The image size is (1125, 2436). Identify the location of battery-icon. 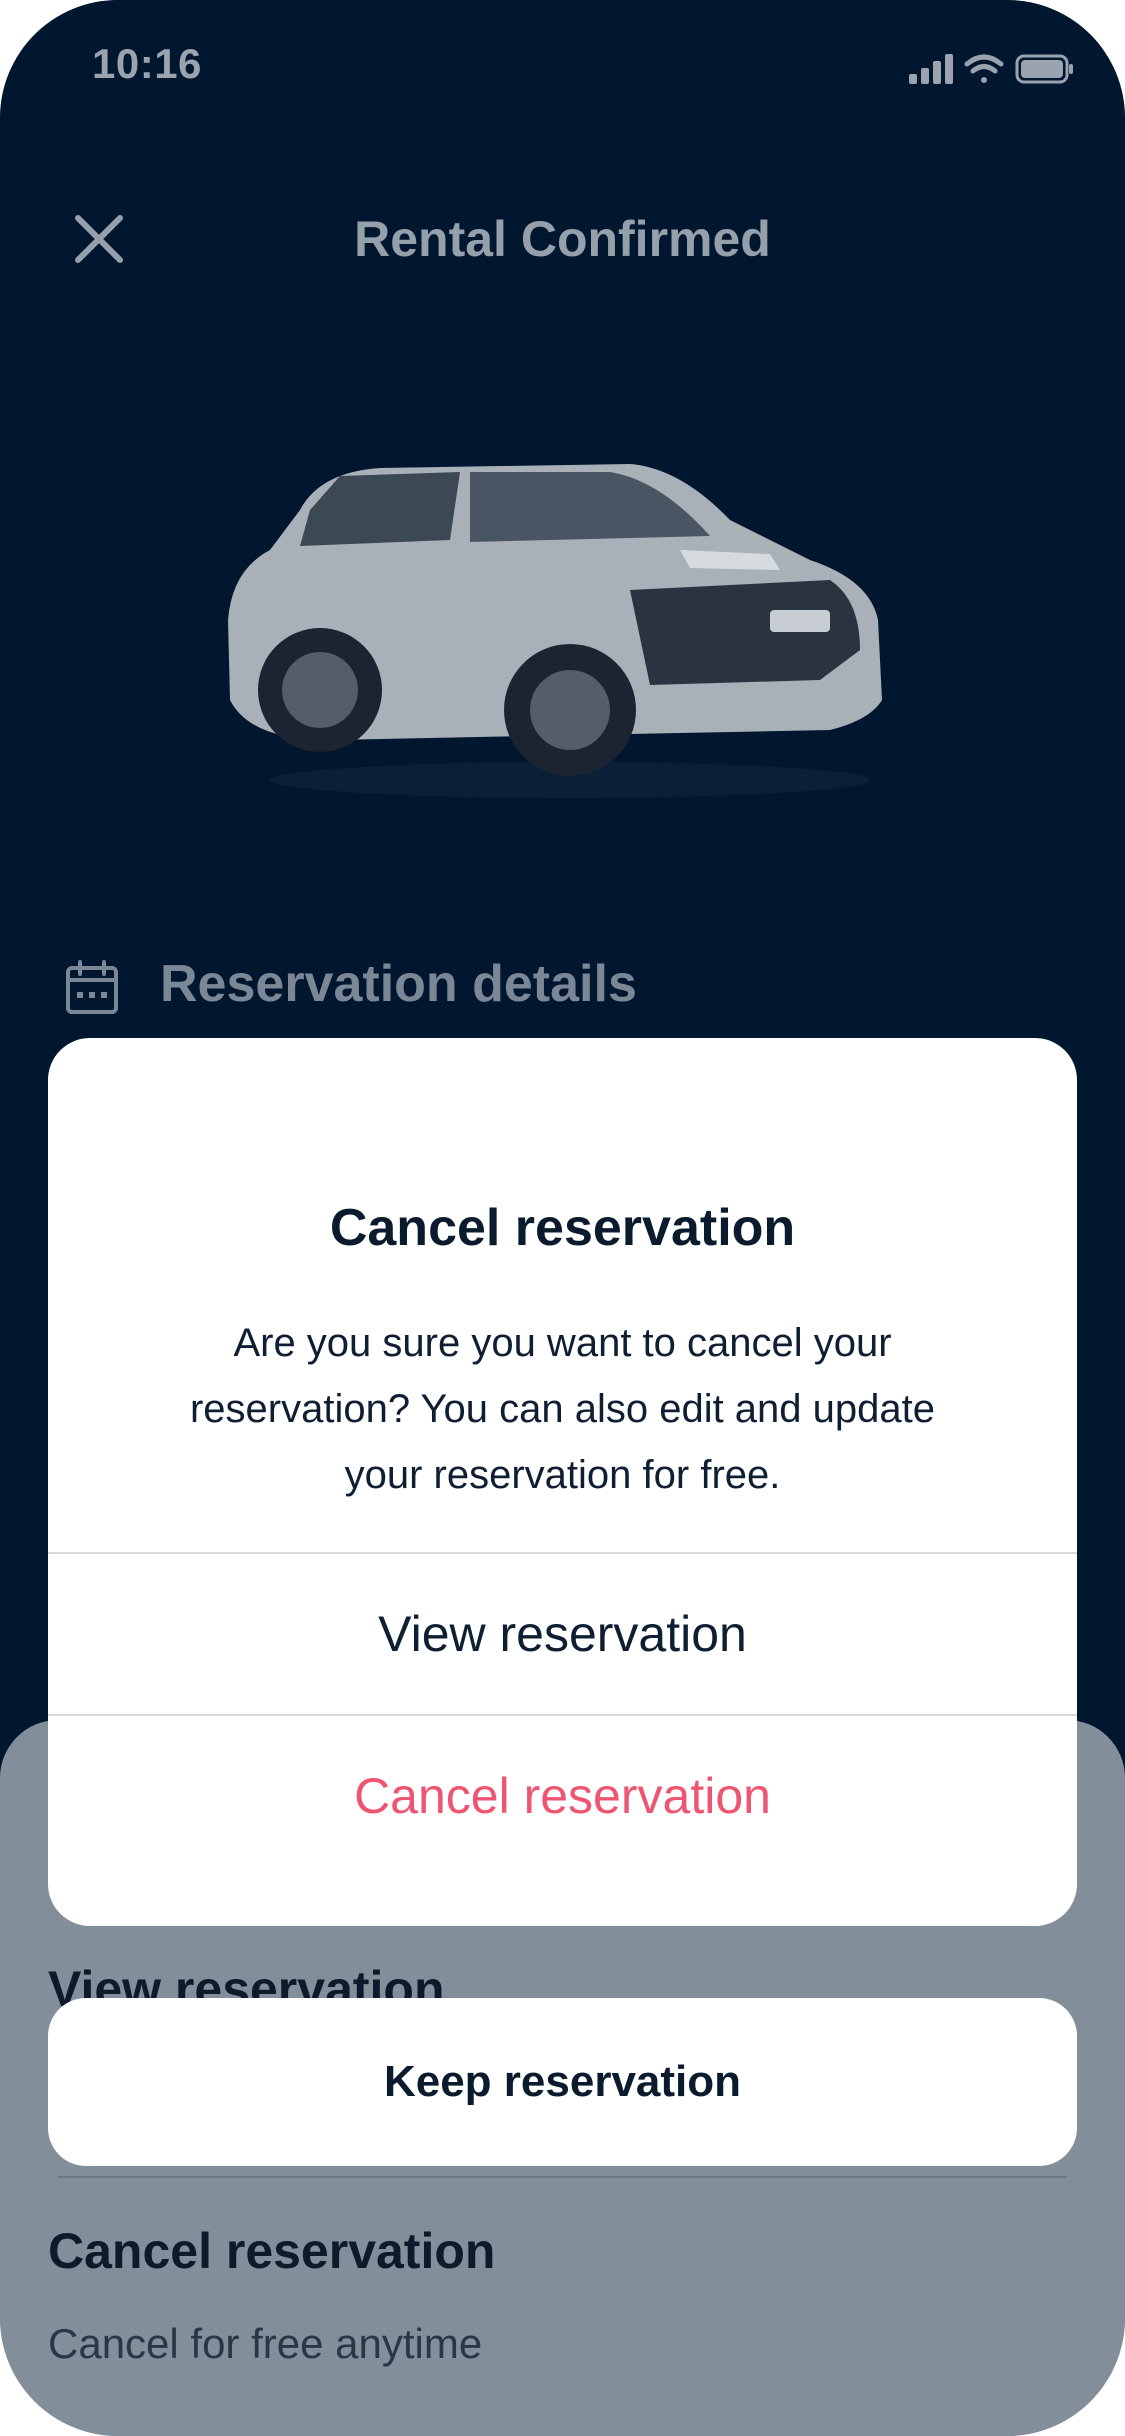
(1044, 69).